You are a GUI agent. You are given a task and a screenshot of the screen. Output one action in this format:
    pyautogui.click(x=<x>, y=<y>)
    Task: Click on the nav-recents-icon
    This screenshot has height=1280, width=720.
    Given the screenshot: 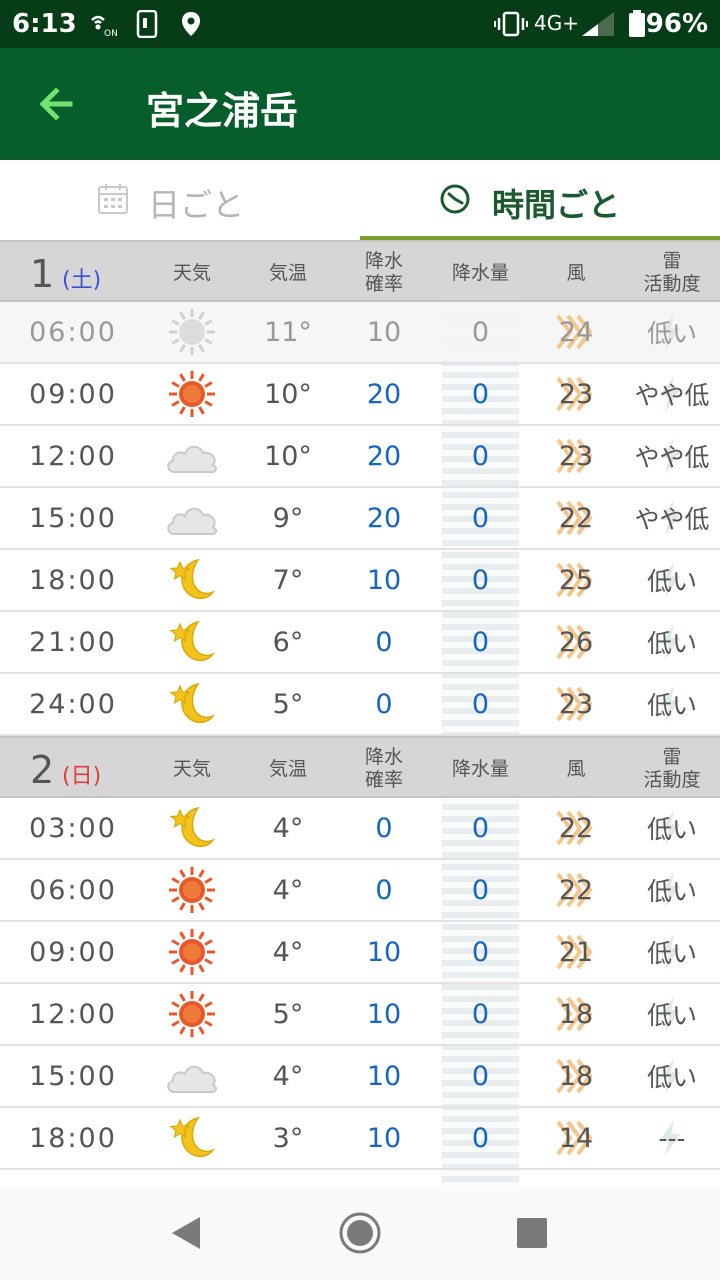 What is the action you would take?
    pyautogui.click(x=532, y=1233)
    